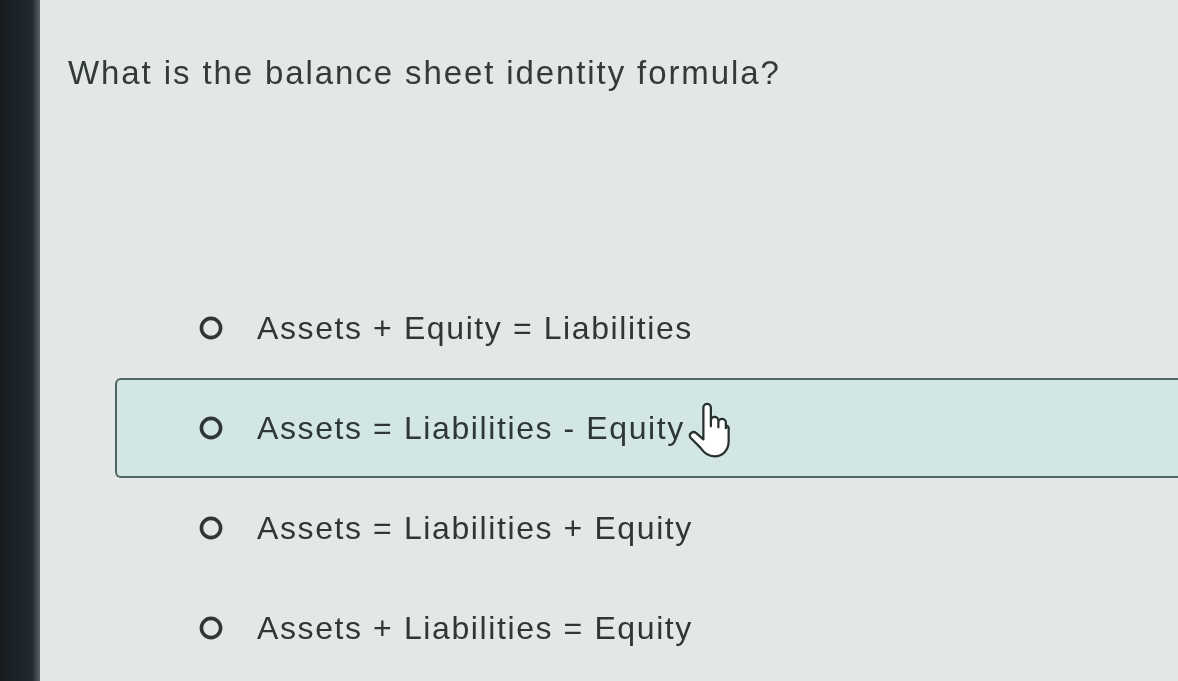  I want to click on question-text: What is the balance sheet identity formula?, so click(425, 73).